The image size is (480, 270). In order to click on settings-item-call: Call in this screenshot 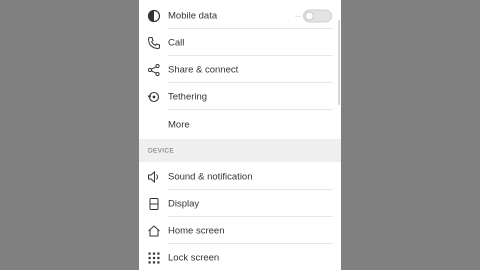, I will do `click(240, 42)`.